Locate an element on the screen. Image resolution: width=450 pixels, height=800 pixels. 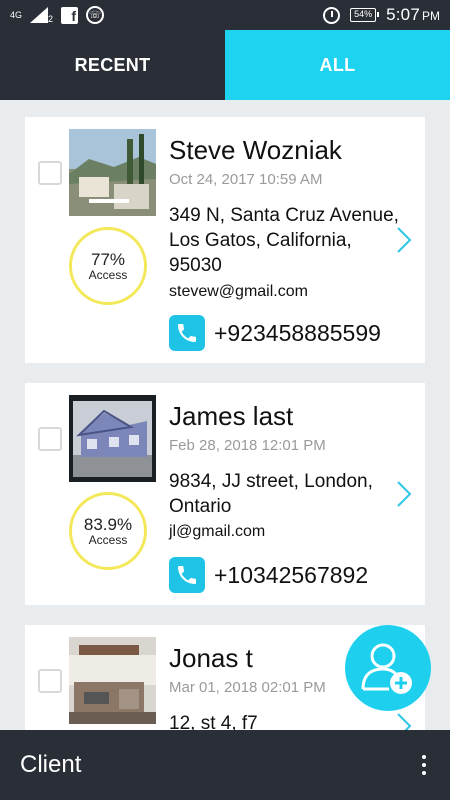
client-address: 12, st 4, f7 is located at coordinates (213, 721).